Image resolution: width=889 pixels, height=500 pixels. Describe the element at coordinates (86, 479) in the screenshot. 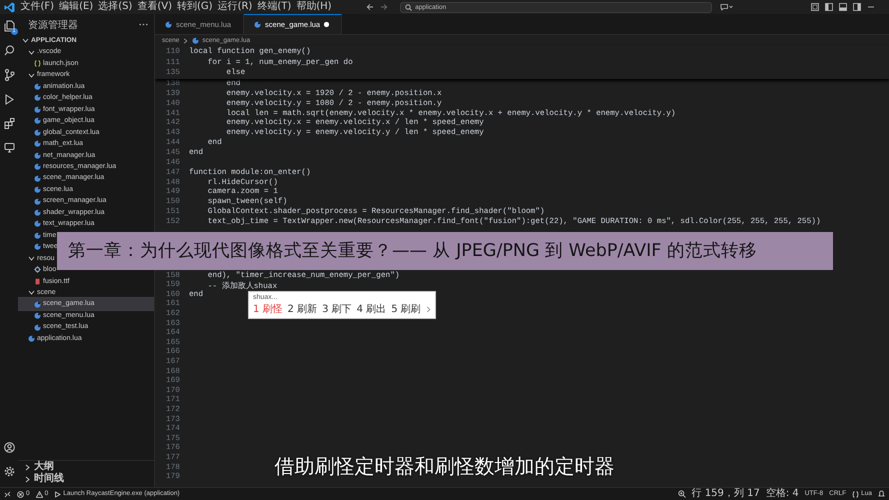

I see `section-header: 时间线` at that location.